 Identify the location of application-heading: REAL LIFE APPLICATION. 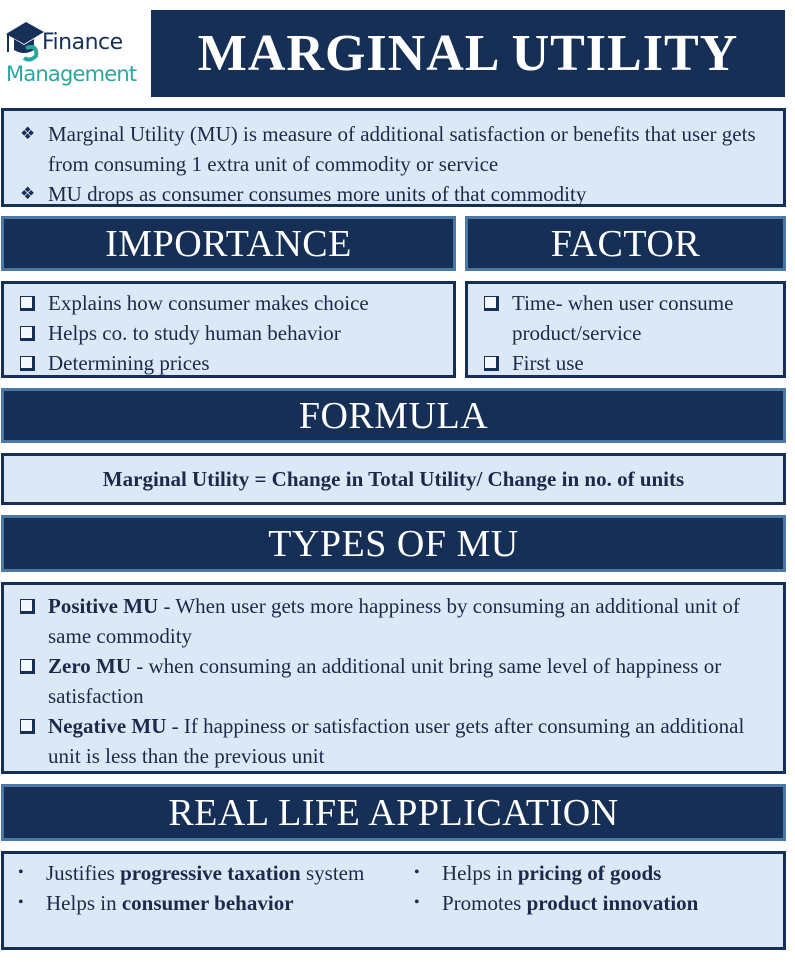
(393, 812).